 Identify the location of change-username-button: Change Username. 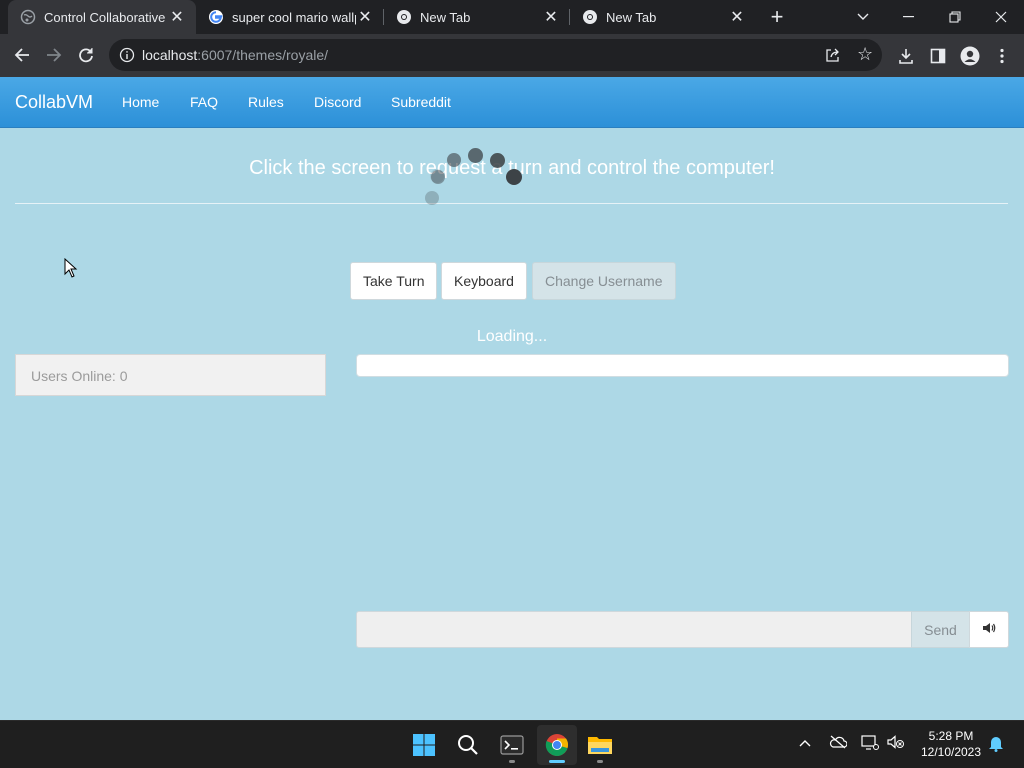
(604, 281).